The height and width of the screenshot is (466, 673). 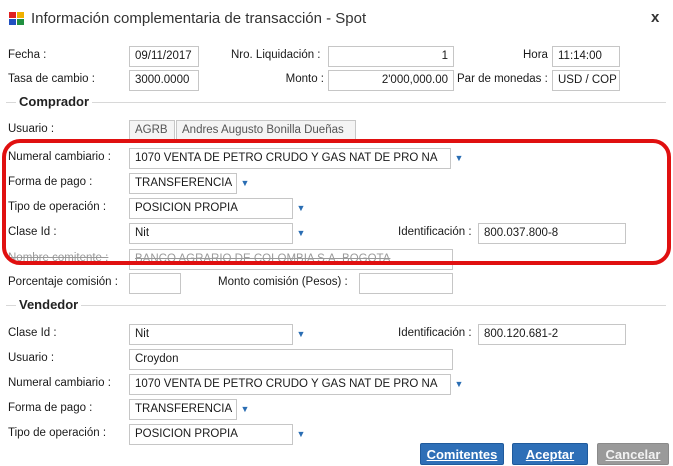 I want to click on vendedor-usuario-label: Usuario :, so click(x=31, y=358).